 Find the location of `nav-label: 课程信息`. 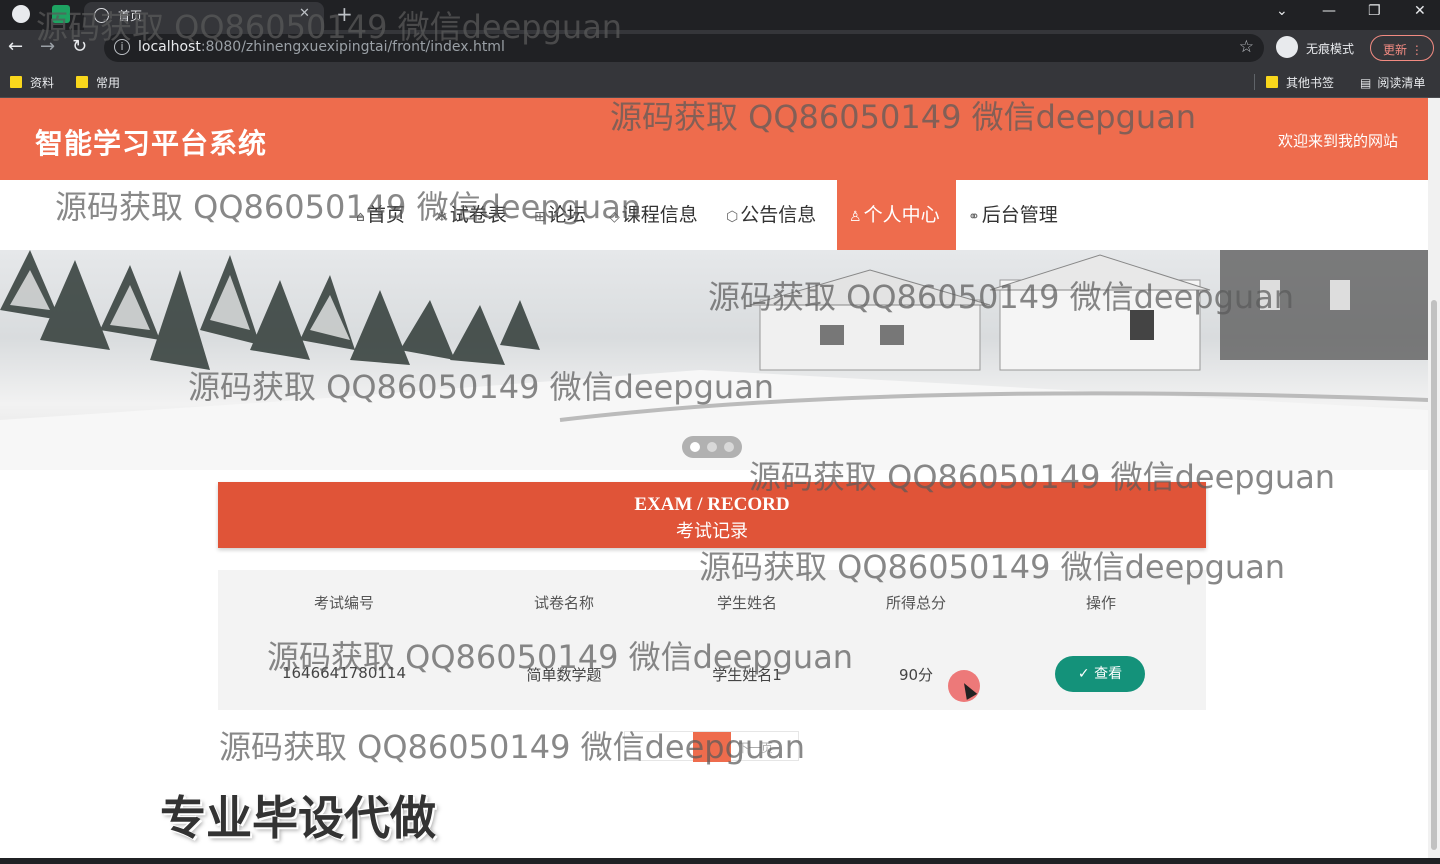

nav-label: 课程信息 is located at coordinates (659, 215).